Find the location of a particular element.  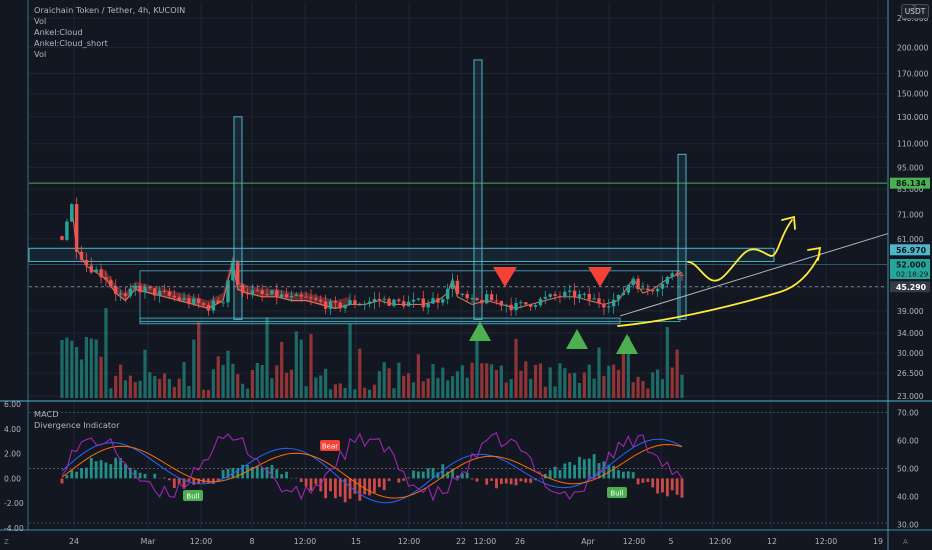

signal-bear-label: Bear is located at coordinates (330, 447).